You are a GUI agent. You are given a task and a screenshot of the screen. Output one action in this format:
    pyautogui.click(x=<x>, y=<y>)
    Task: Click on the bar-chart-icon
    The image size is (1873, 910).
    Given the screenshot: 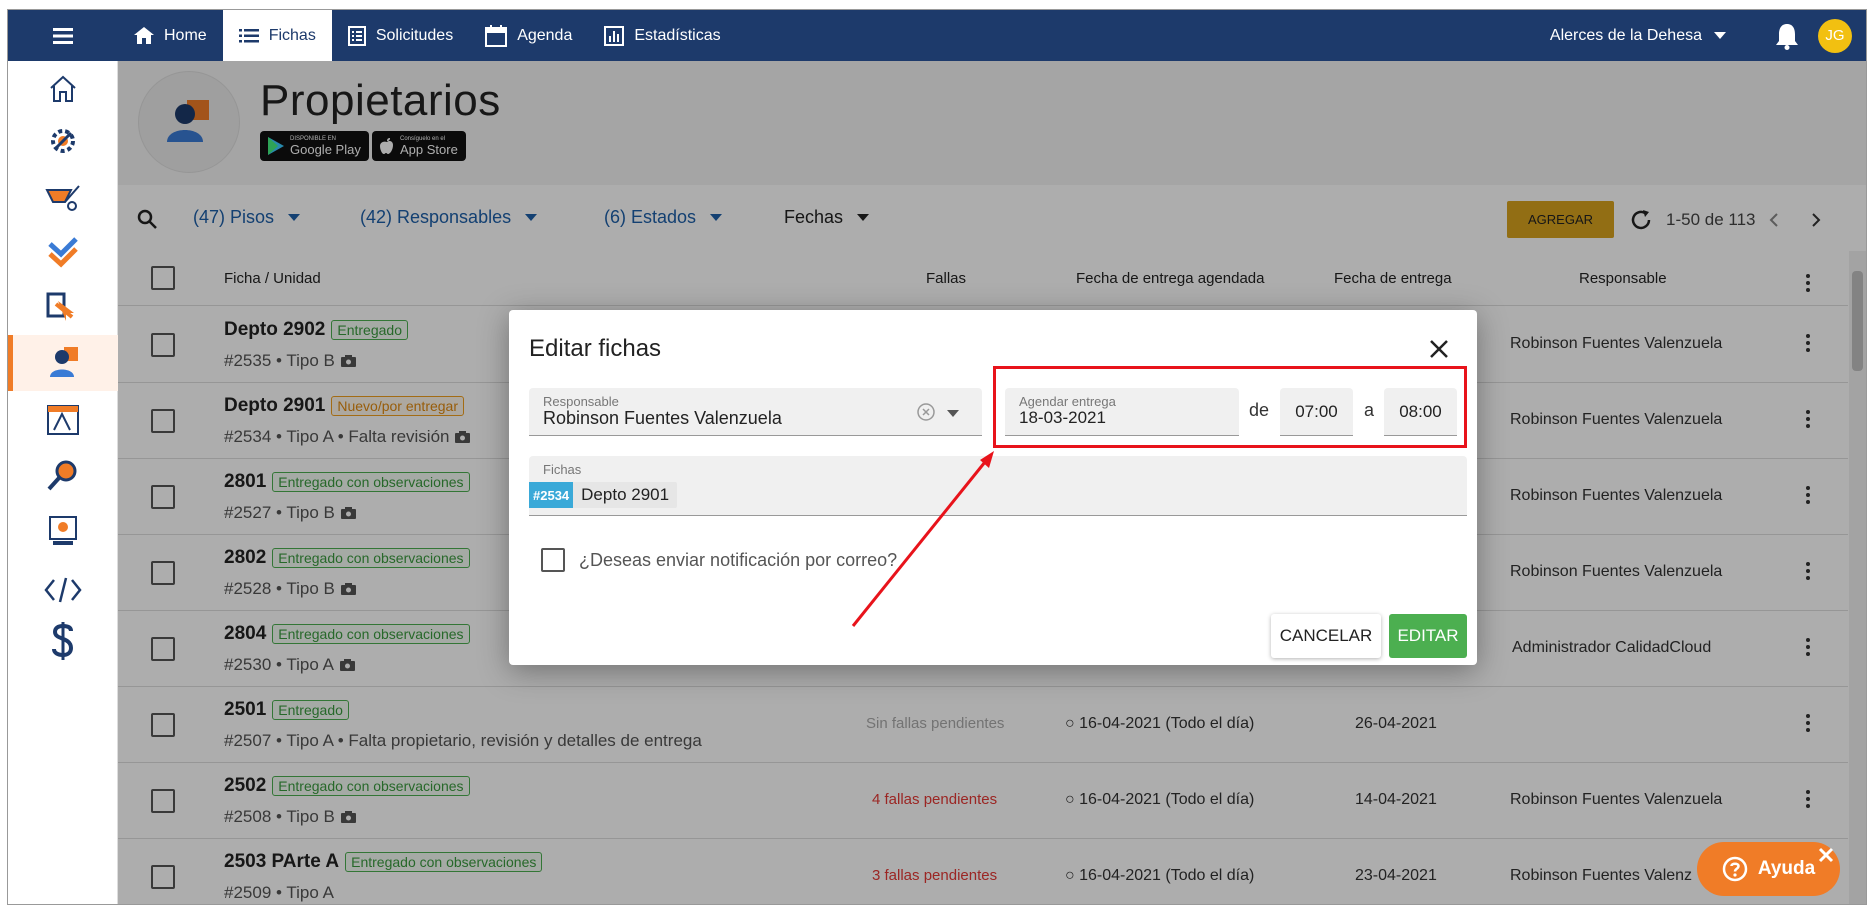 What is the action you would take?
    pyautogui.click(x=614, y=35)
    